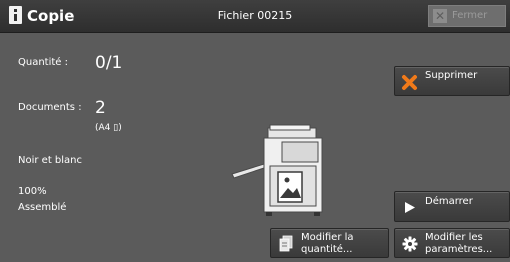 The width and height of the screenshot is (510, 262). Describe the element at coordinates (255, 16) in the screenshot. I see `title-bar: Copie Fichier 00215 ✕ Fermer` at that location.